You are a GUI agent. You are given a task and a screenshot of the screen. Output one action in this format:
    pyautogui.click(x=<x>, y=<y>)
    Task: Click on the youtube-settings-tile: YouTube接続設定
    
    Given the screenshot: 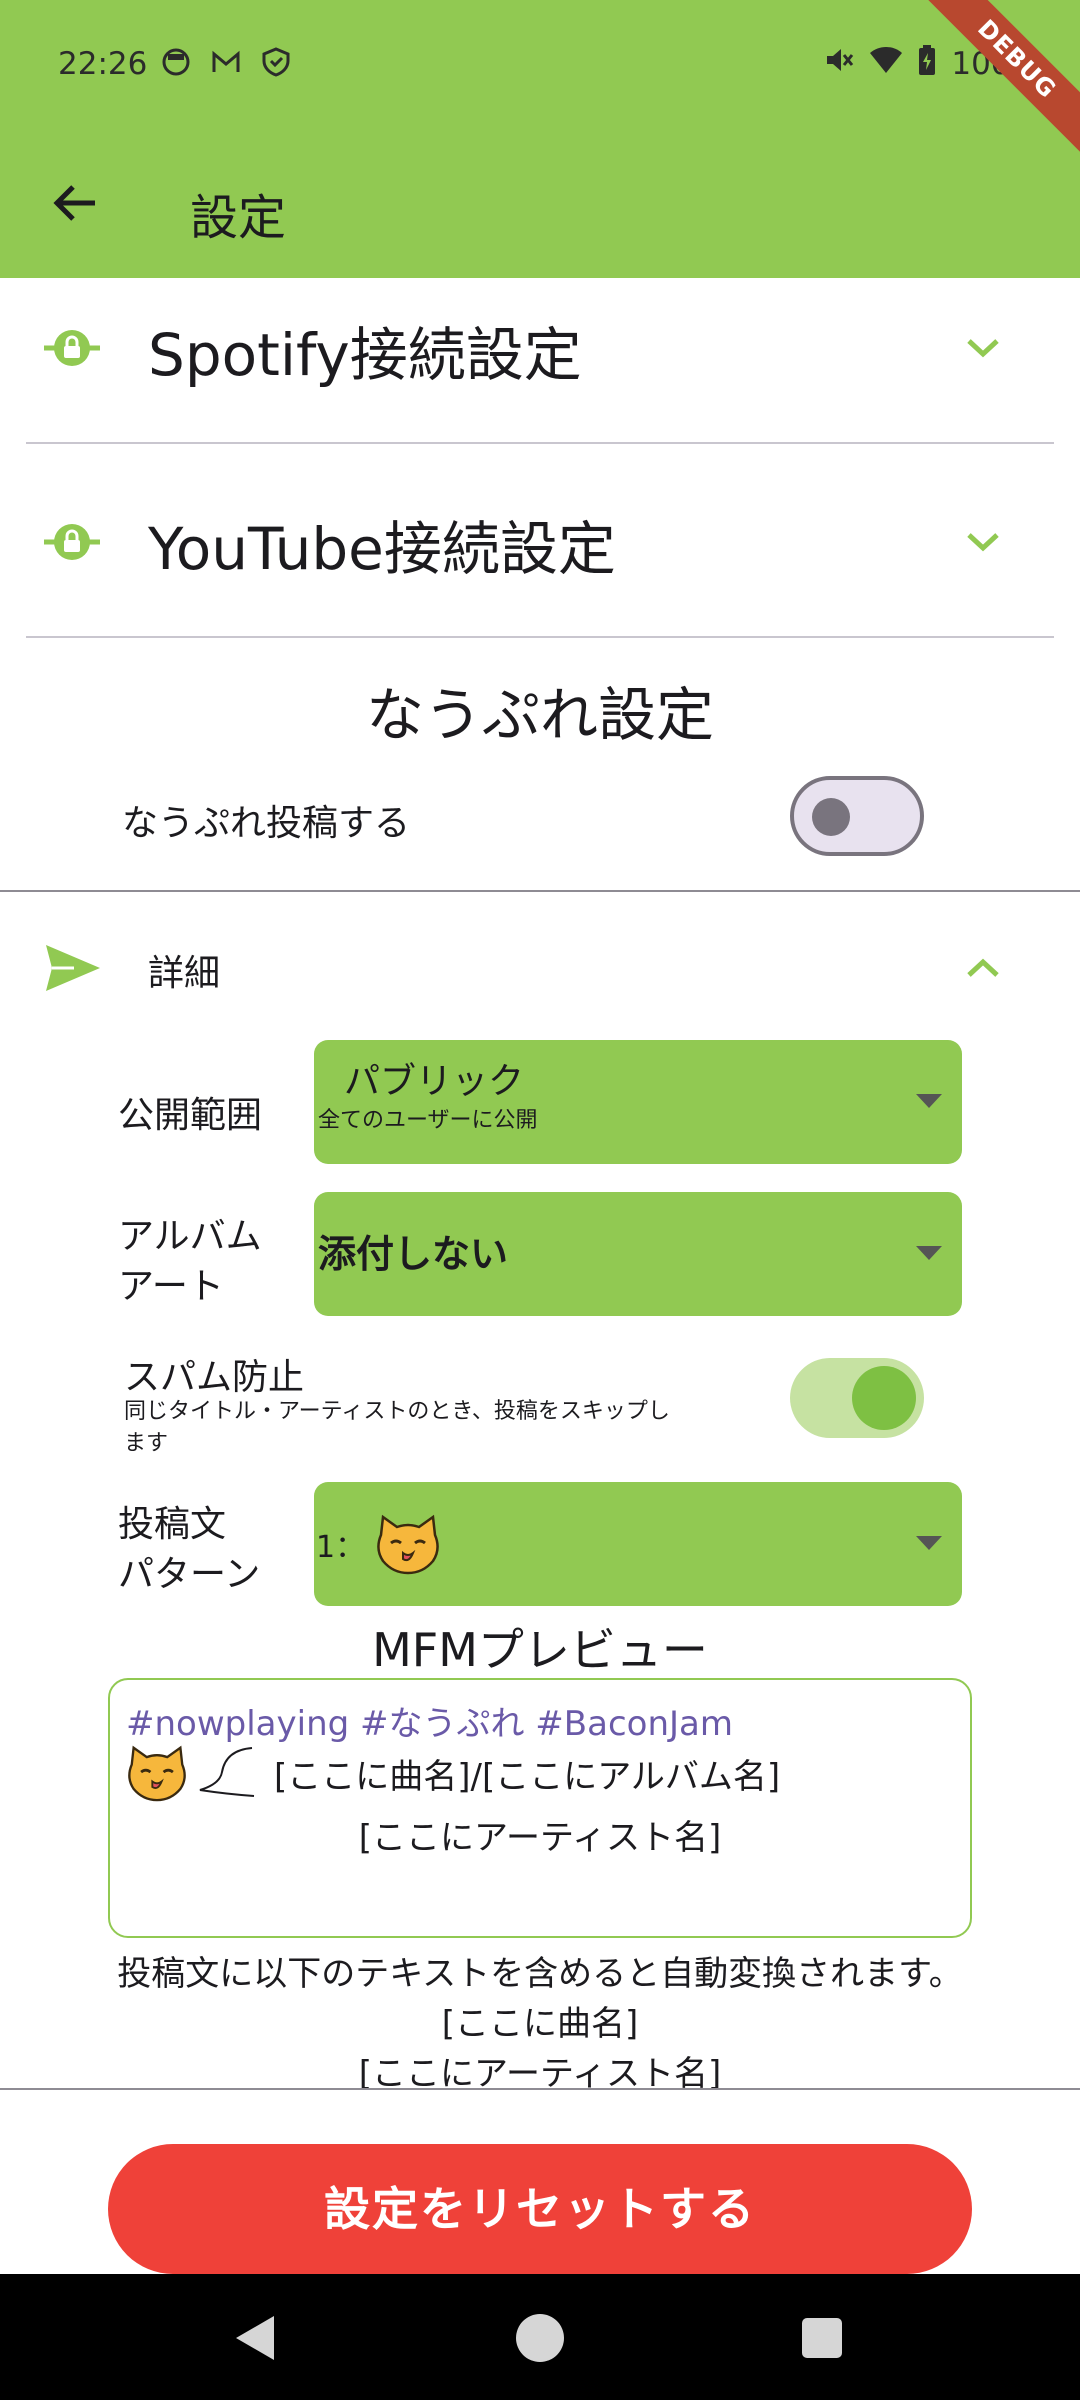 What is the action you would take?
    pyautogui.click(x=540, y=544)
    